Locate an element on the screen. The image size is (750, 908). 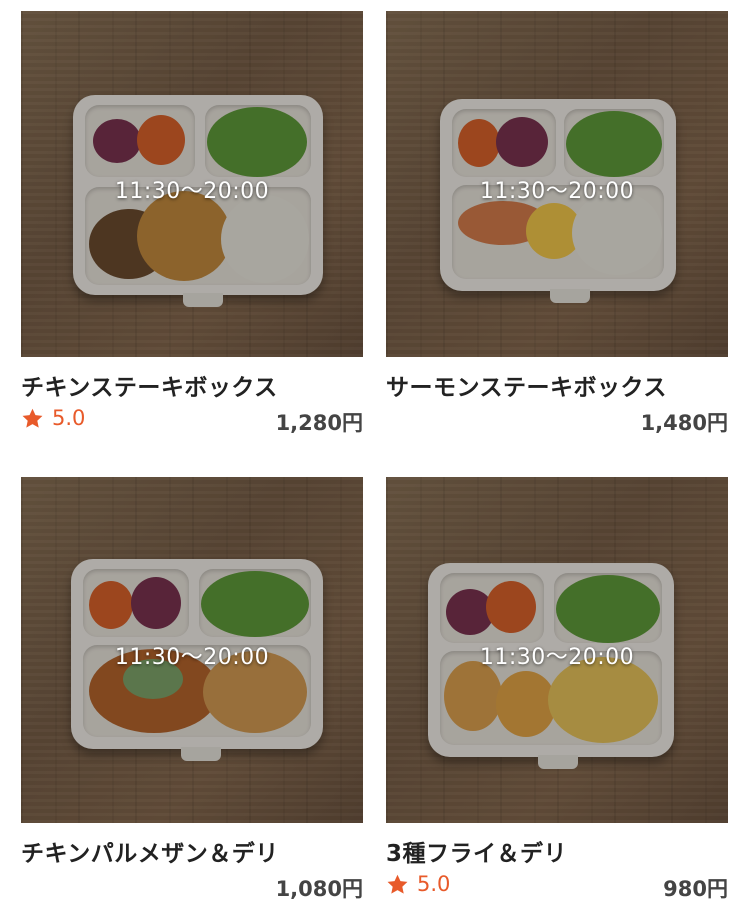
item-price: 1,480円 is located at coordinates (684, 423).